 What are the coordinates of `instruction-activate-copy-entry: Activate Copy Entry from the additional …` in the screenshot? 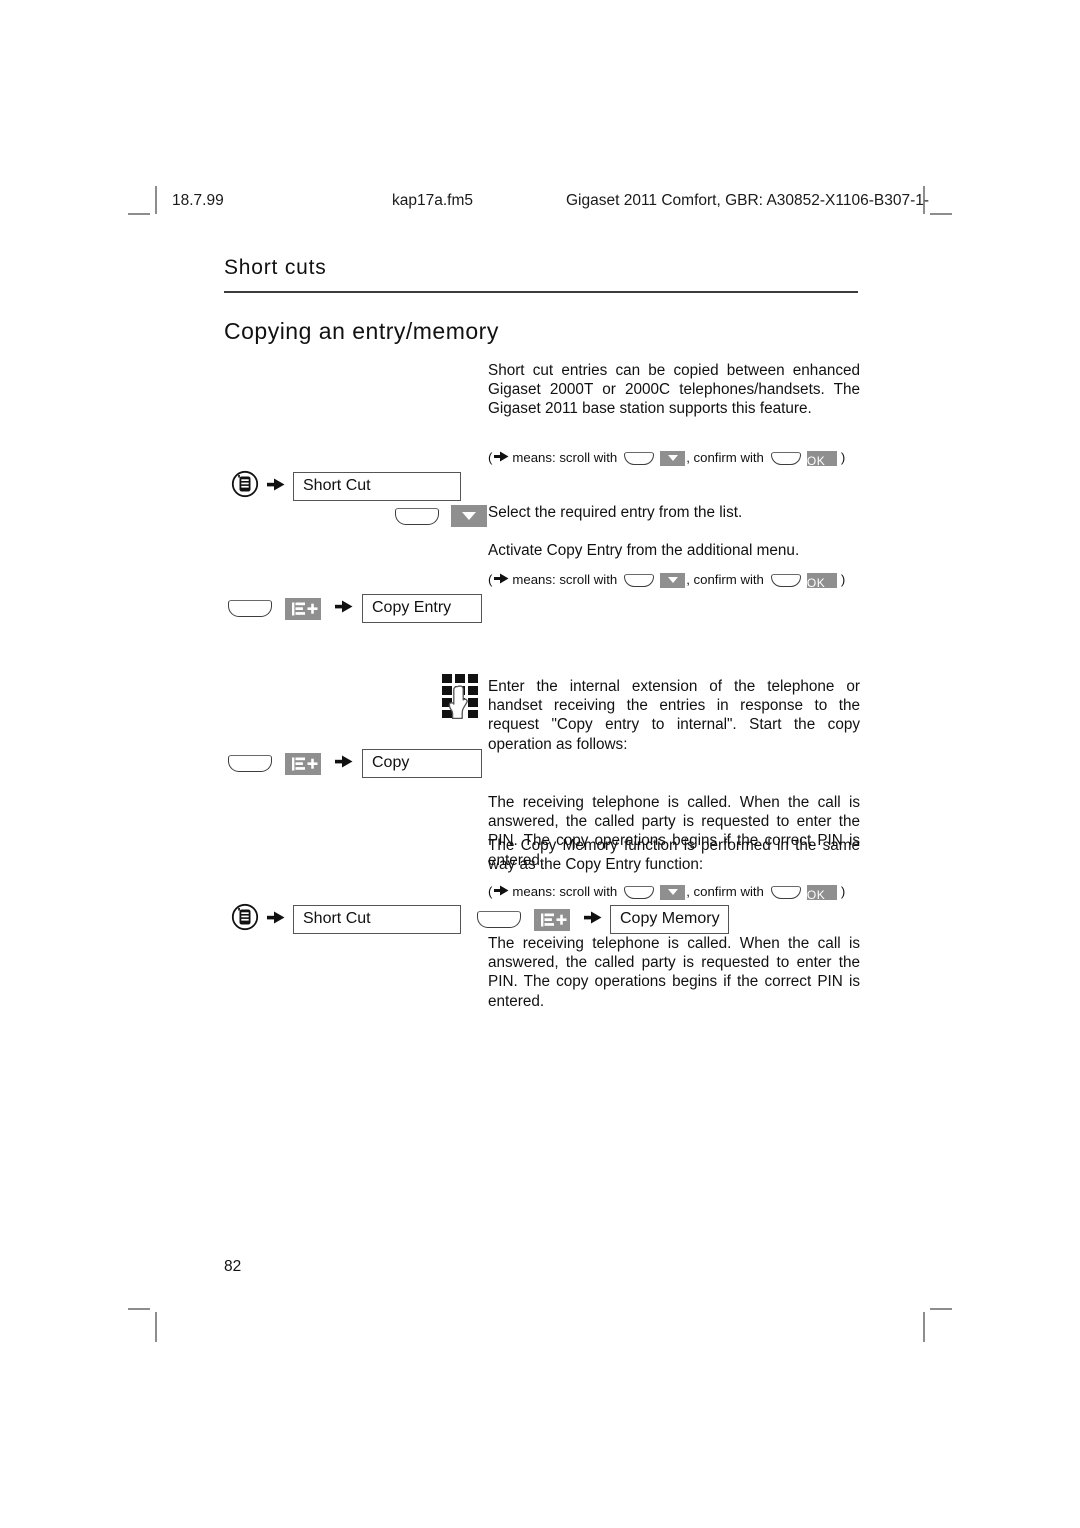 It's located at (644, 550).